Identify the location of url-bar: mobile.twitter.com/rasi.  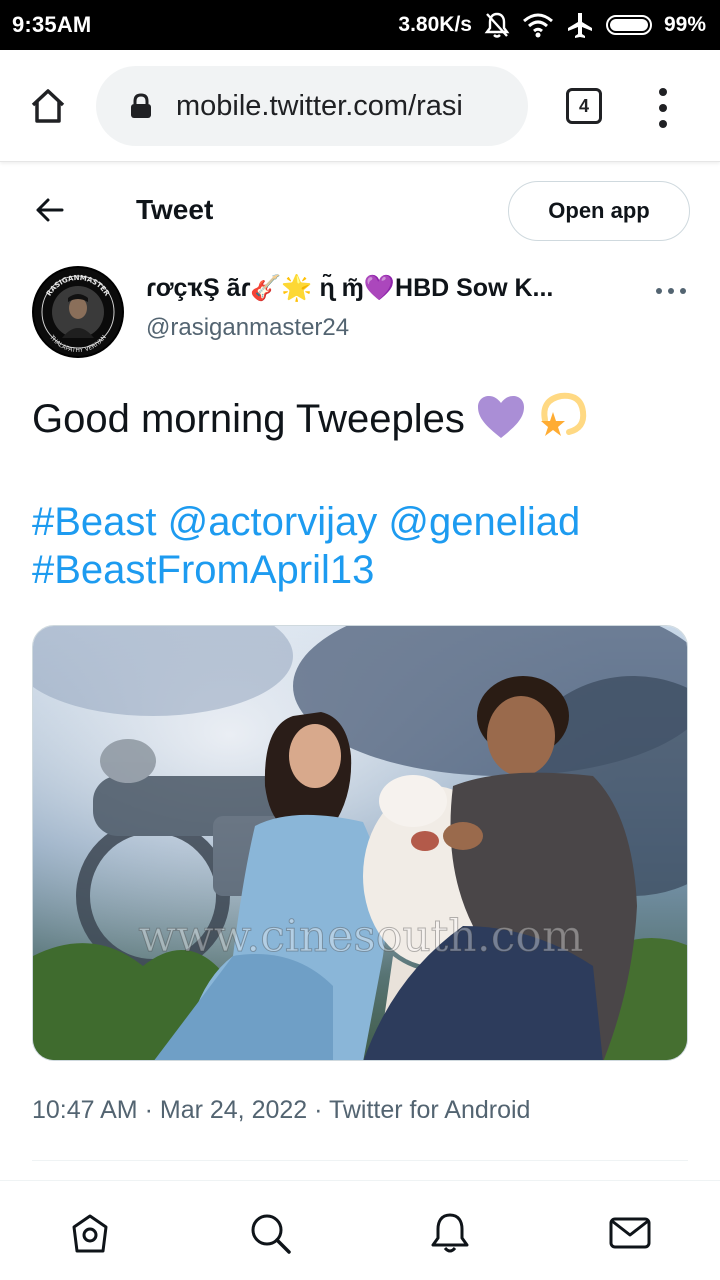
(312, 106).